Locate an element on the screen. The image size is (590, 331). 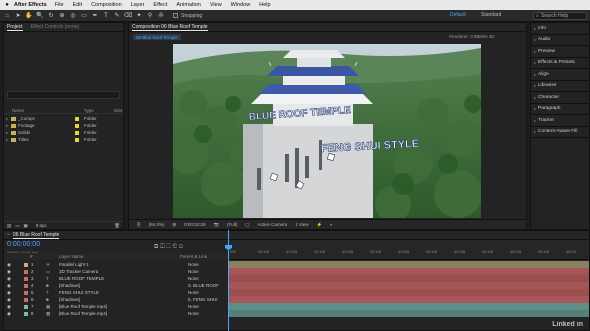
col-parent: Parent & Link is located at coordinates (193, 256).